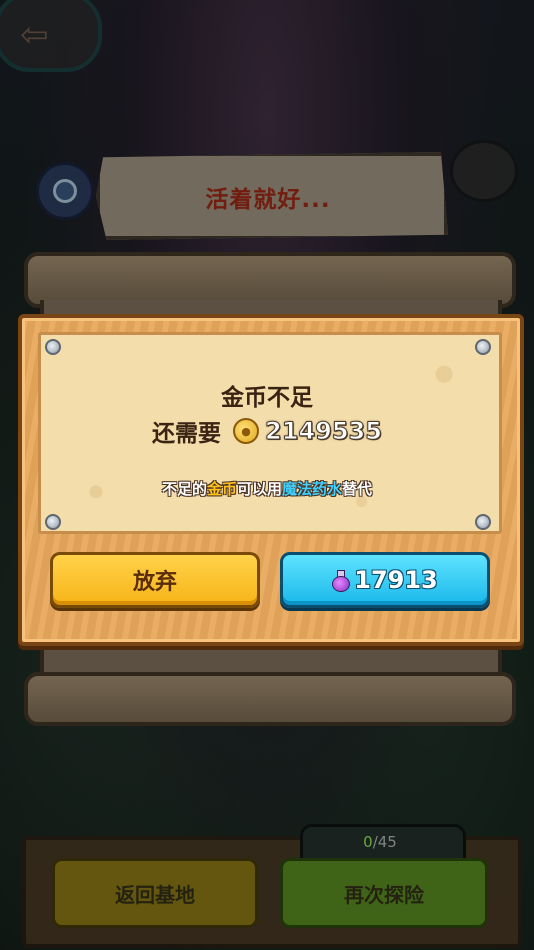 The width and height of the screenshot is (534, 950). What do you see at coordinates (187, 434) in the screenshot?
I see `need-label: 还需要` at bounding box center [187, 434].